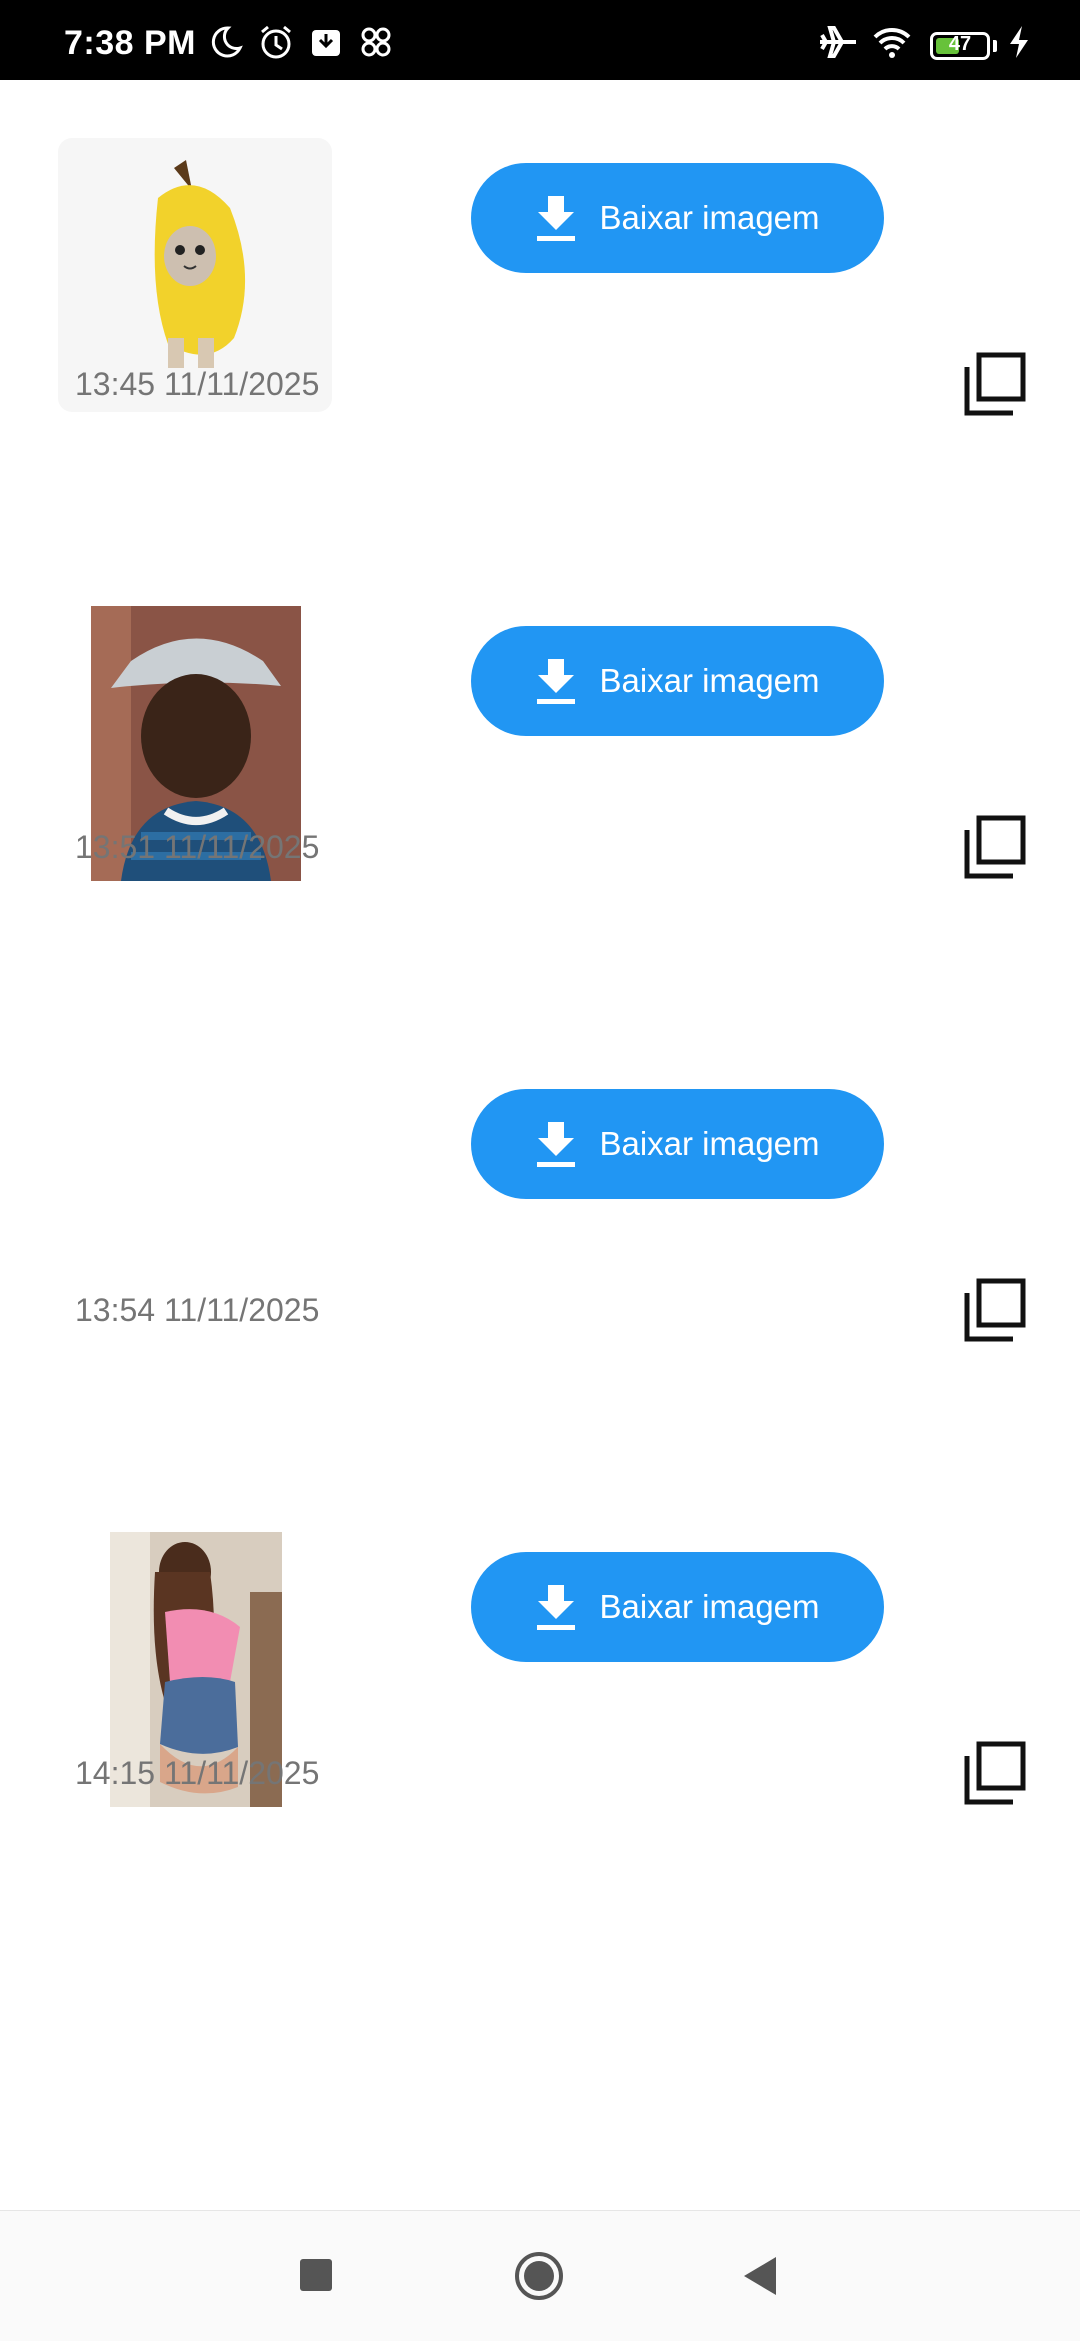 The height and width of the screenshot is (2341, 1080). I want to click on apps-icon, so click(376, 42).